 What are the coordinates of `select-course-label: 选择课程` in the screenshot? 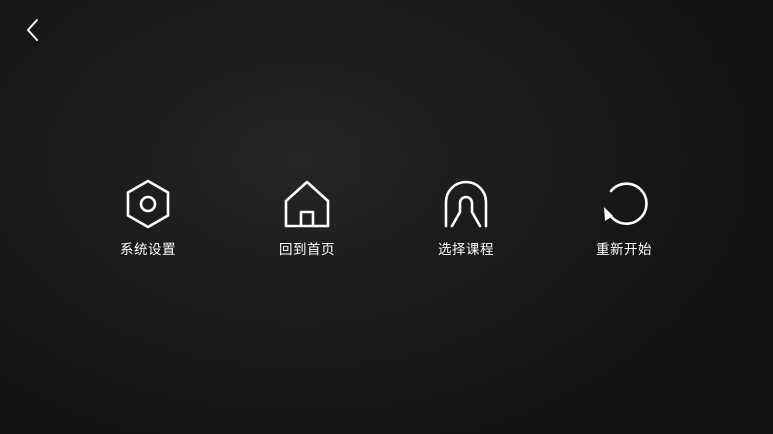 It's located at (466, 250).